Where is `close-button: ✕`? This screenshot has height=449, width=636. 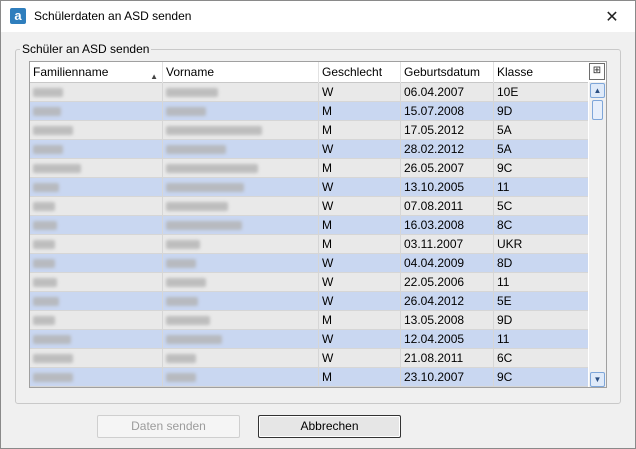 close-button: ✕ is located at coordinates (612, 16).